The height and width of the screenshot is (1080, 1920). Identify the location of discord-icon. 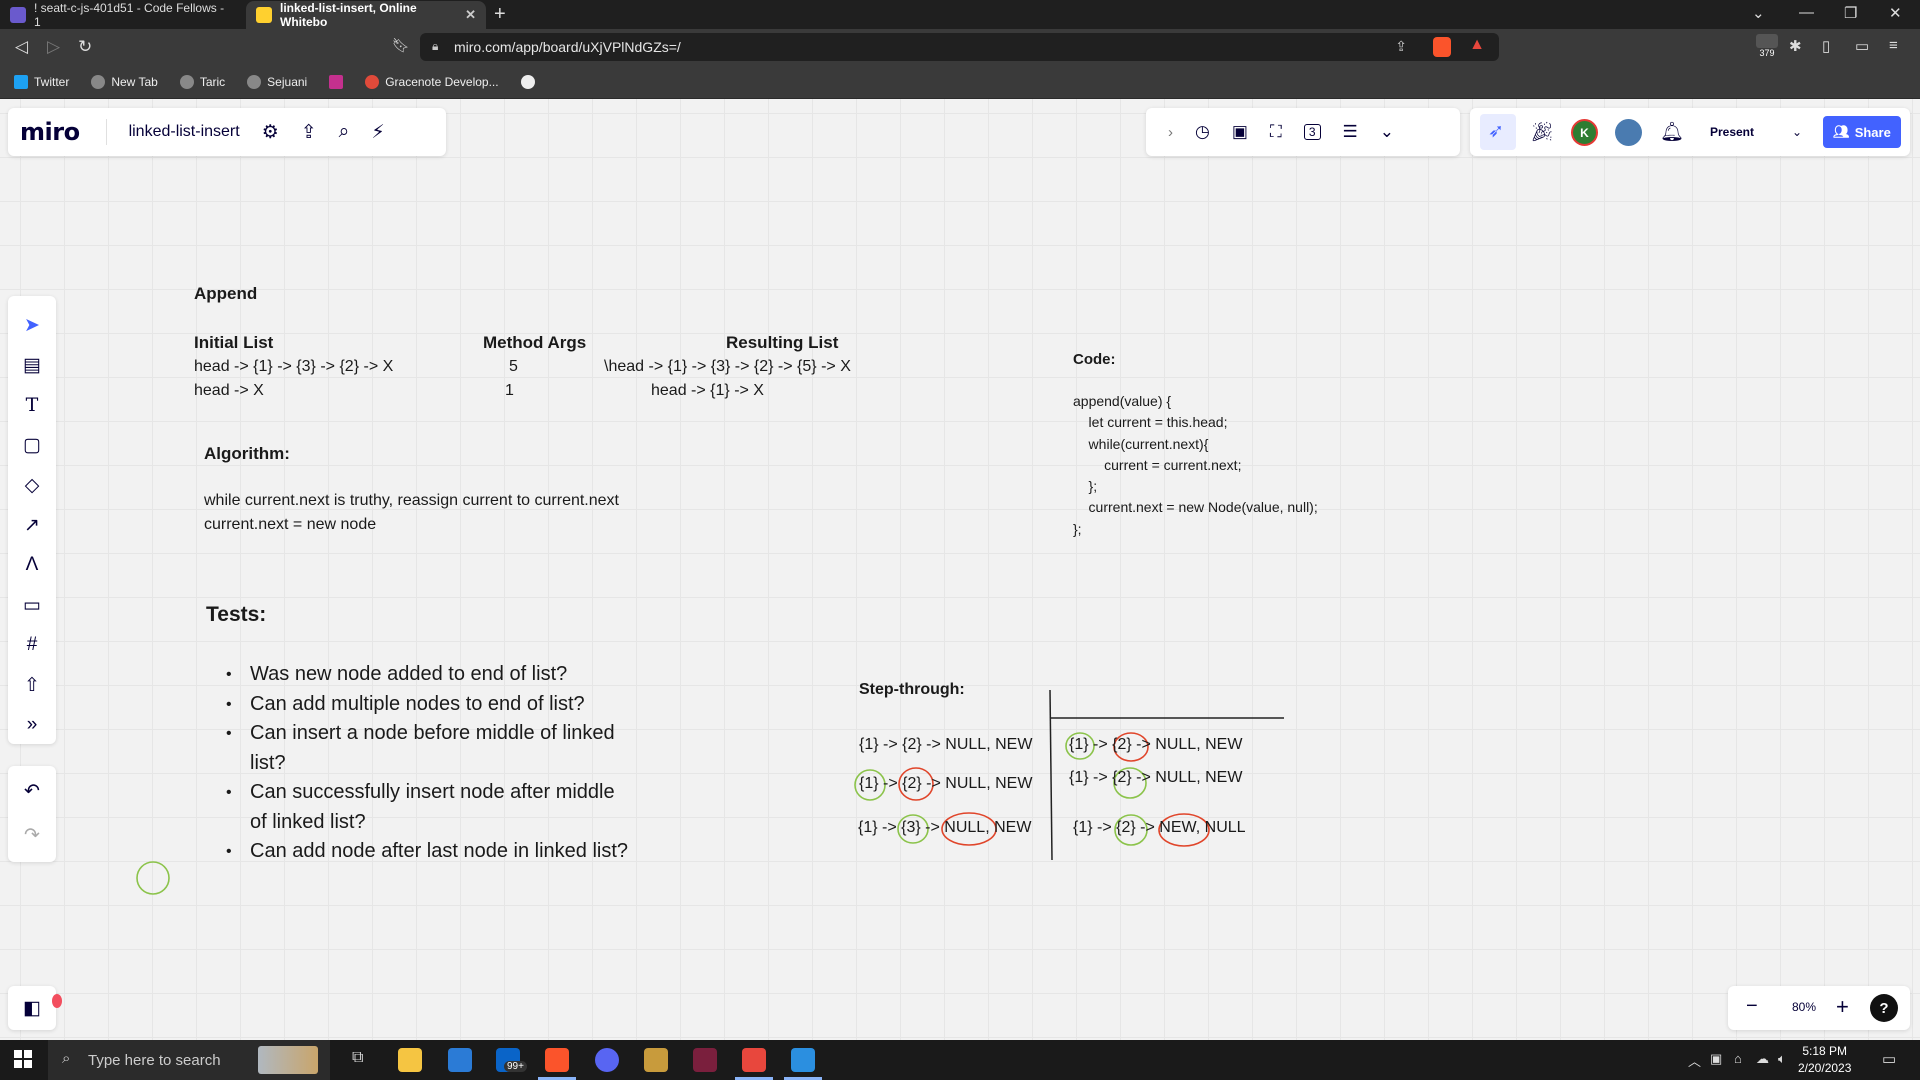
(607, 1060).